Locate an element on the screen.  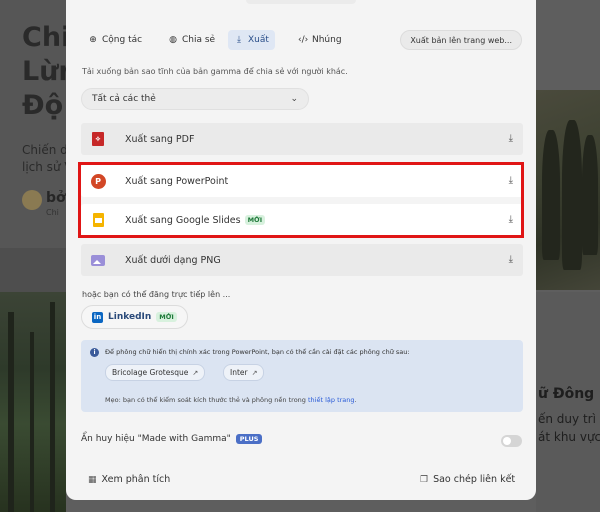
new-badge: MỚI is located at coordinates (166, 317).